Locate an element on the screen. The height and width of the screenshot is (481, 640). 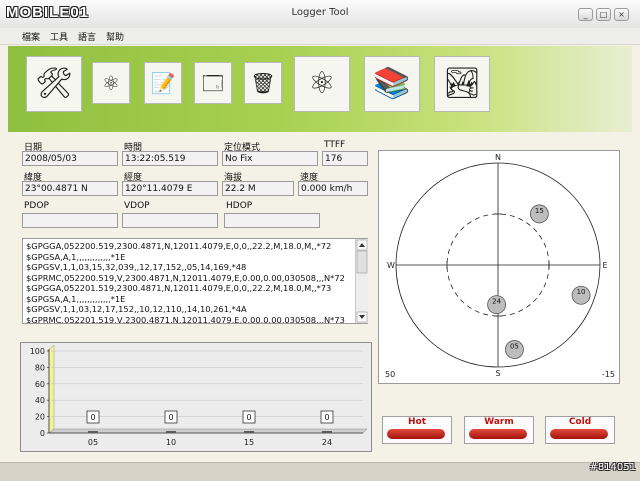
menu-tools: 工具 is located at coordinates (59, 36).